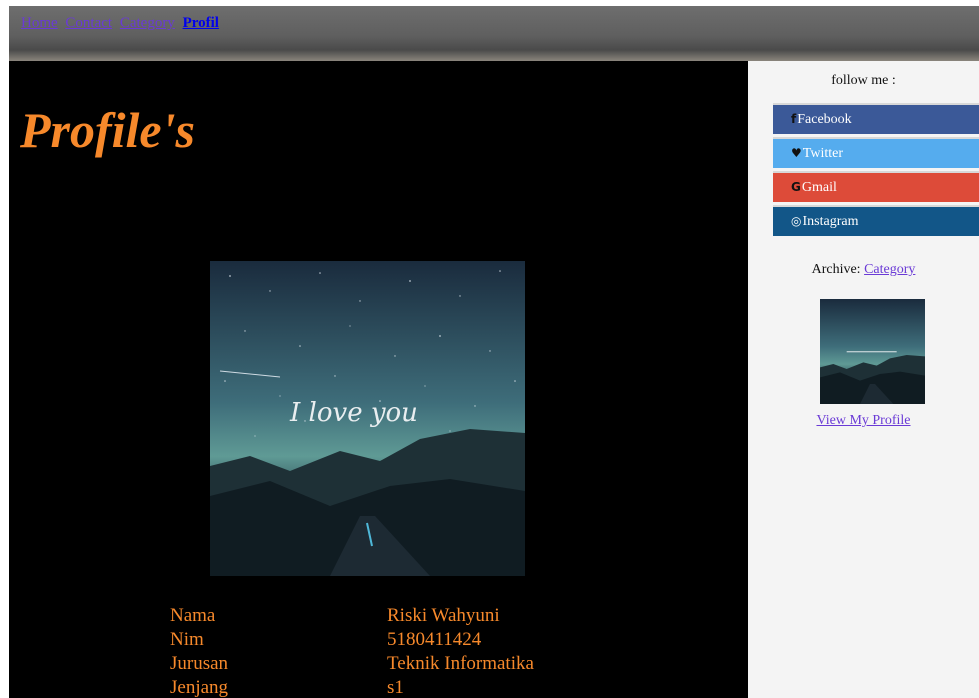  I want to click on info-value-nama: Riski Wahyuni, so click(443, 615).